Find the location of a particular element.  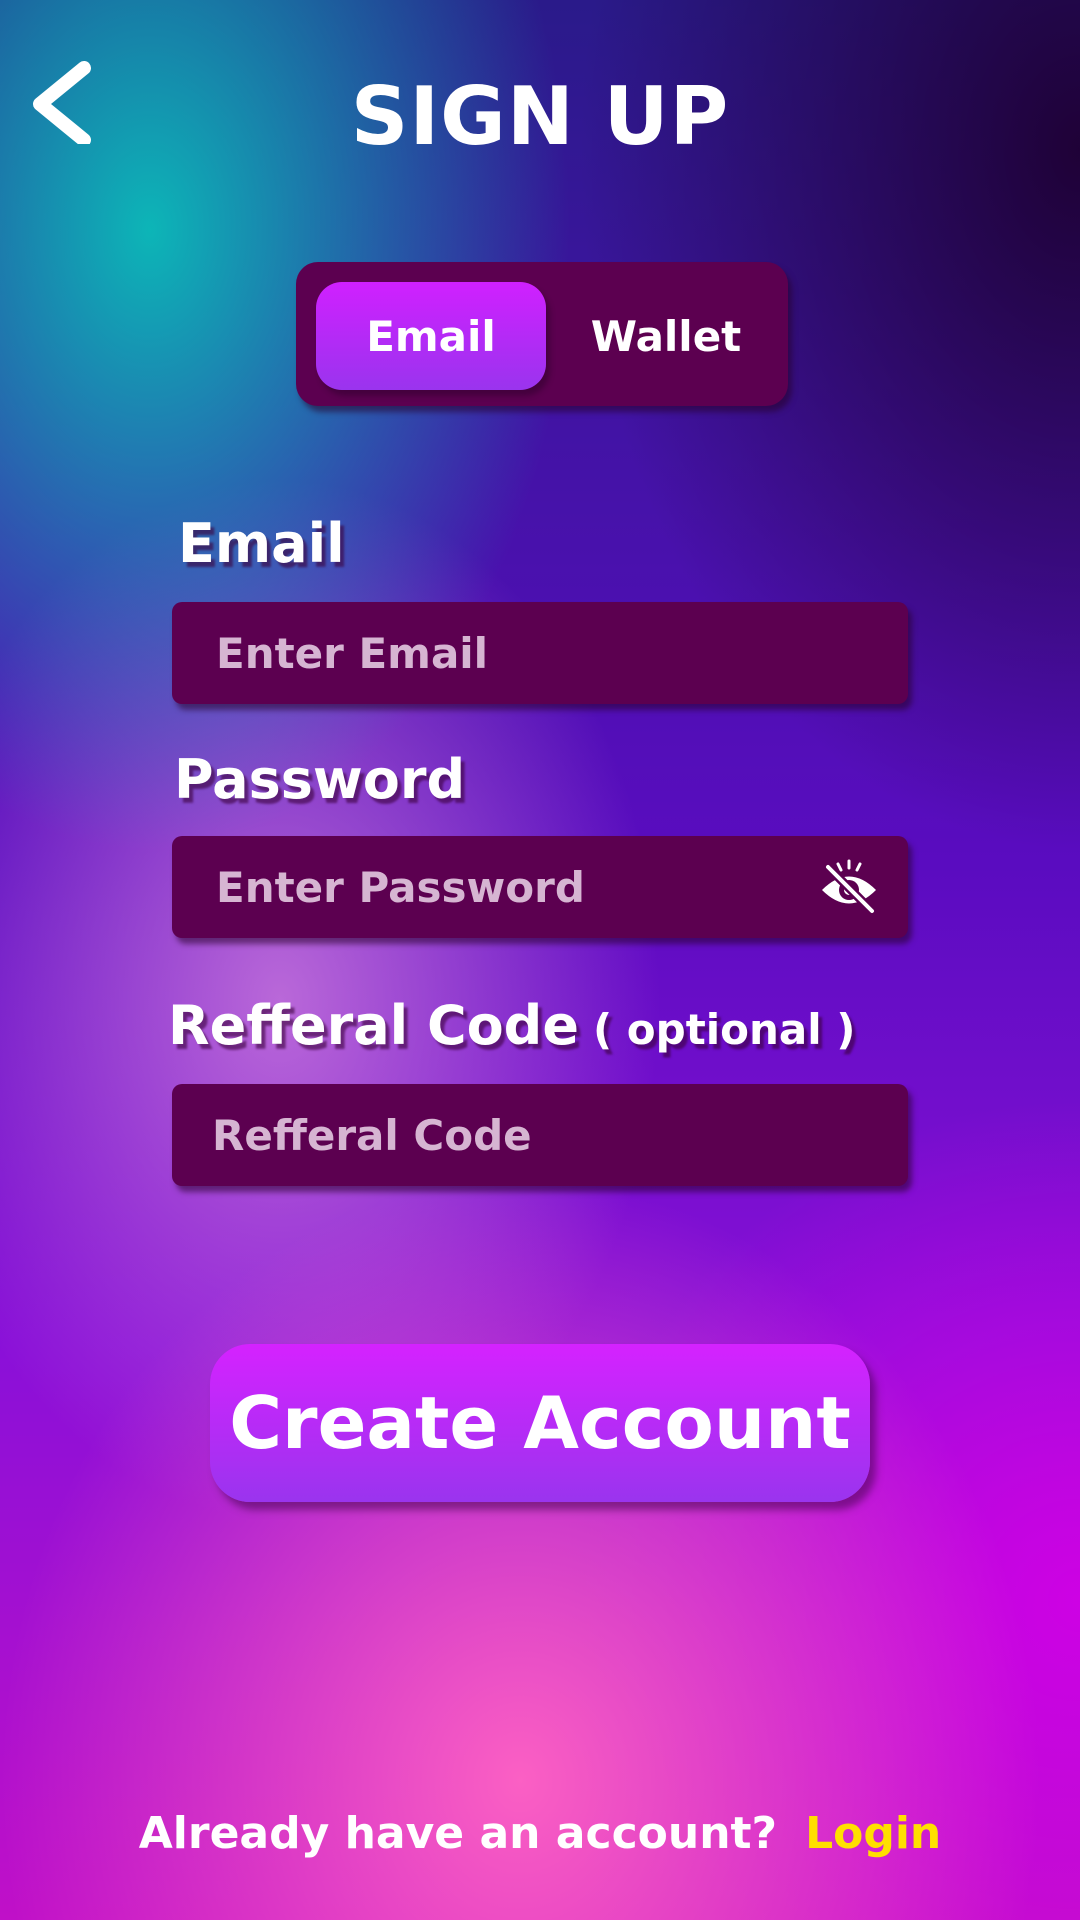

referral-optional-note: ( optional ) is located at coordinates (724, 1029).